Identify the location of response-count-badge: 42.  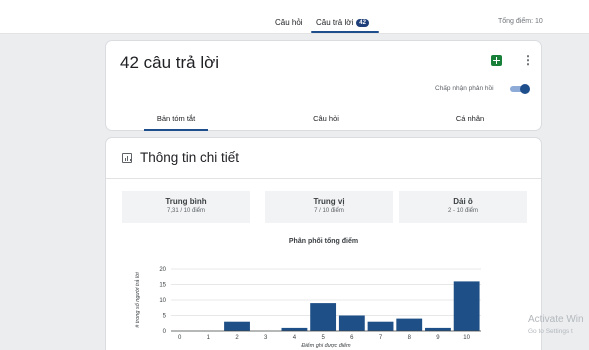
(362, 23).